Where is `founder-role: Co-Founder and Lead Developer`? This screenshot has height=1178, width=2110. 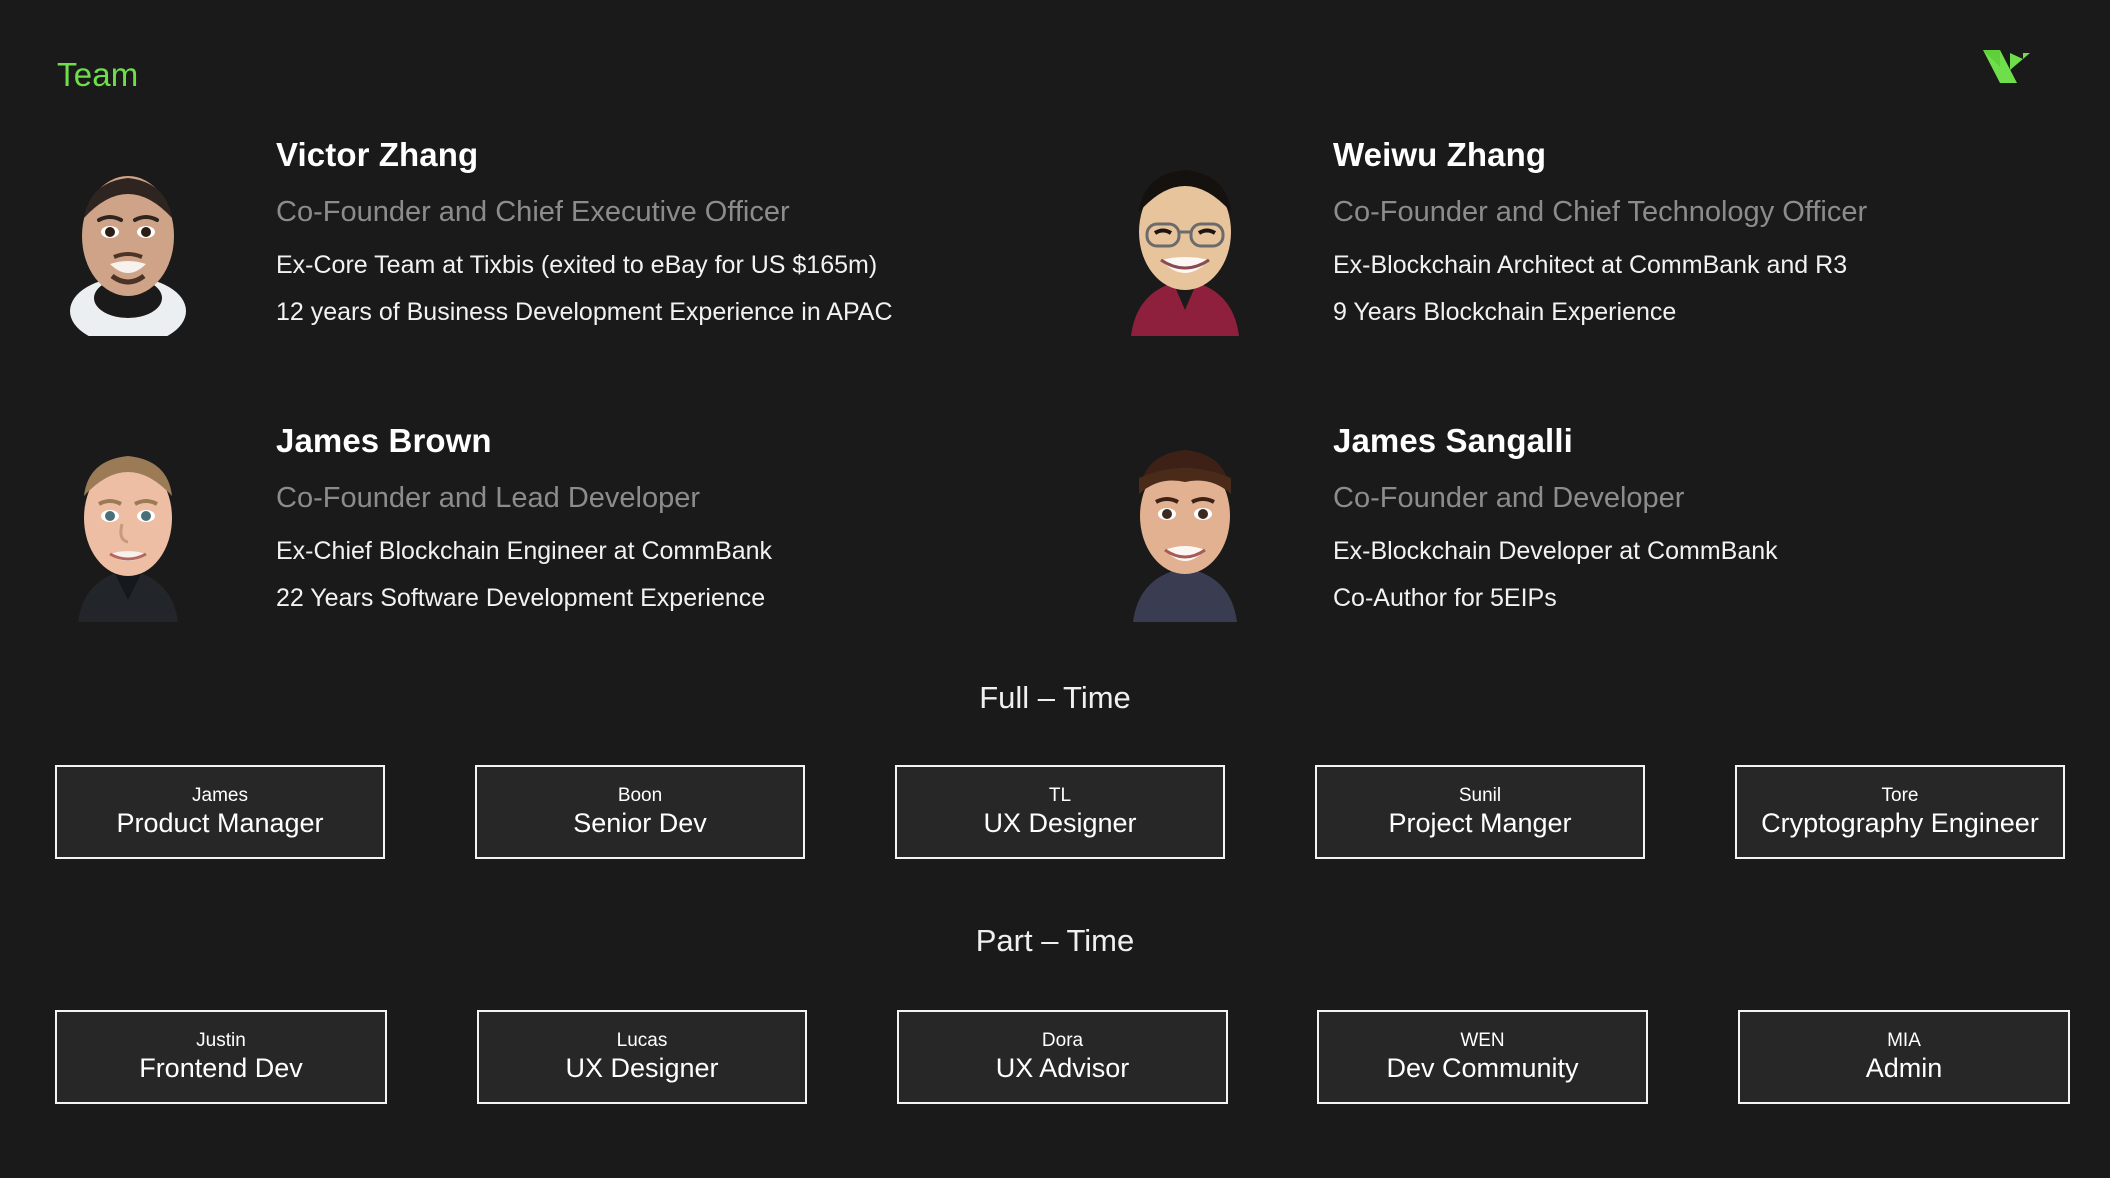 founder-role: Co-Founder and Lead Developer is located at coordinates (488, 498).